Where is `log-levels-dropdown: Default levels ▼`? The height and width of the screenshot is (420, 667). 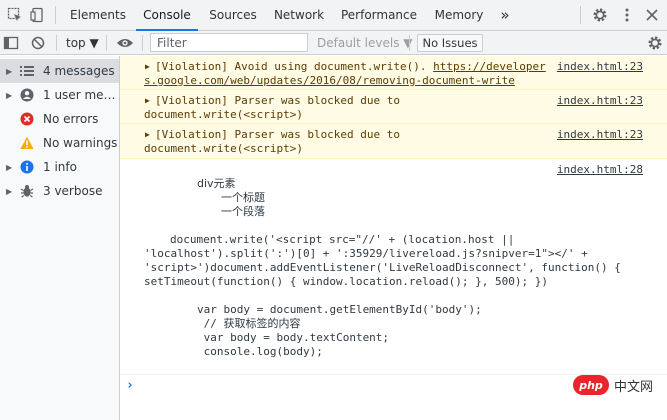
log-levels-dropdown: Default levels ▼ is located at coordinates (365, 43).